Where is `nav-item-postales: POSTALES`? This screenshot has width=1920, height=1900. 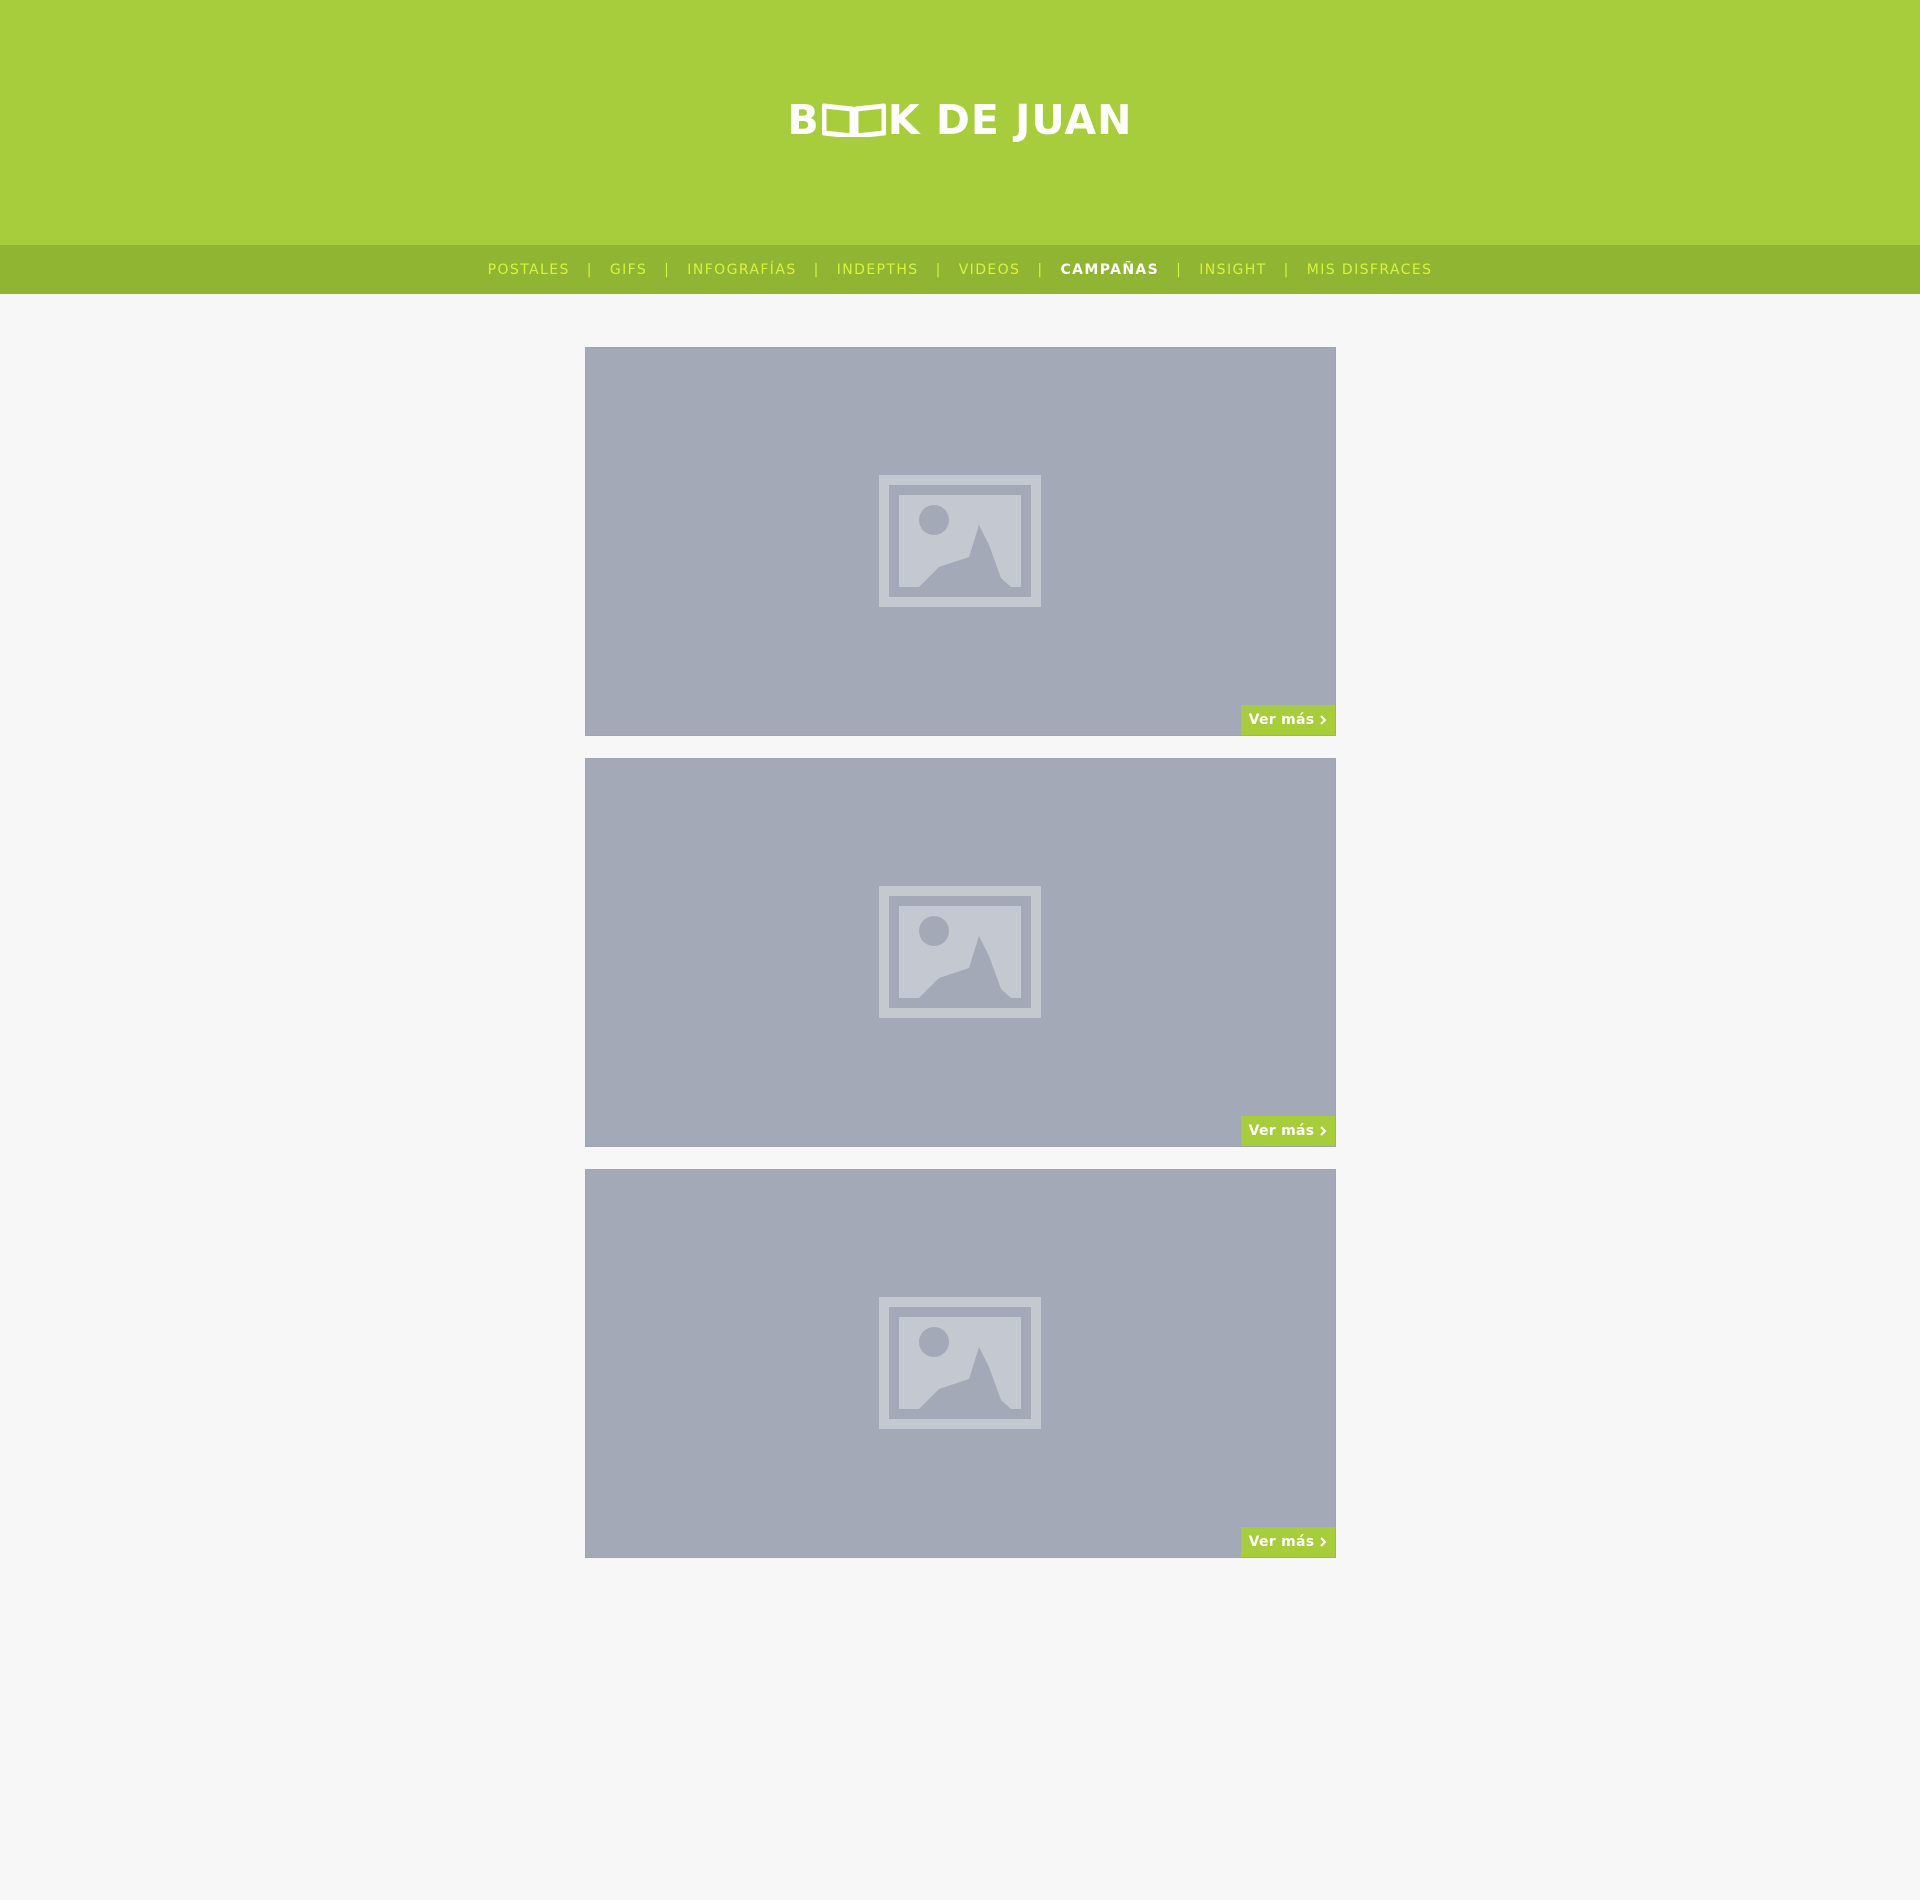
nav-item-postales: POSTALES is located at coordinates (529, 270).